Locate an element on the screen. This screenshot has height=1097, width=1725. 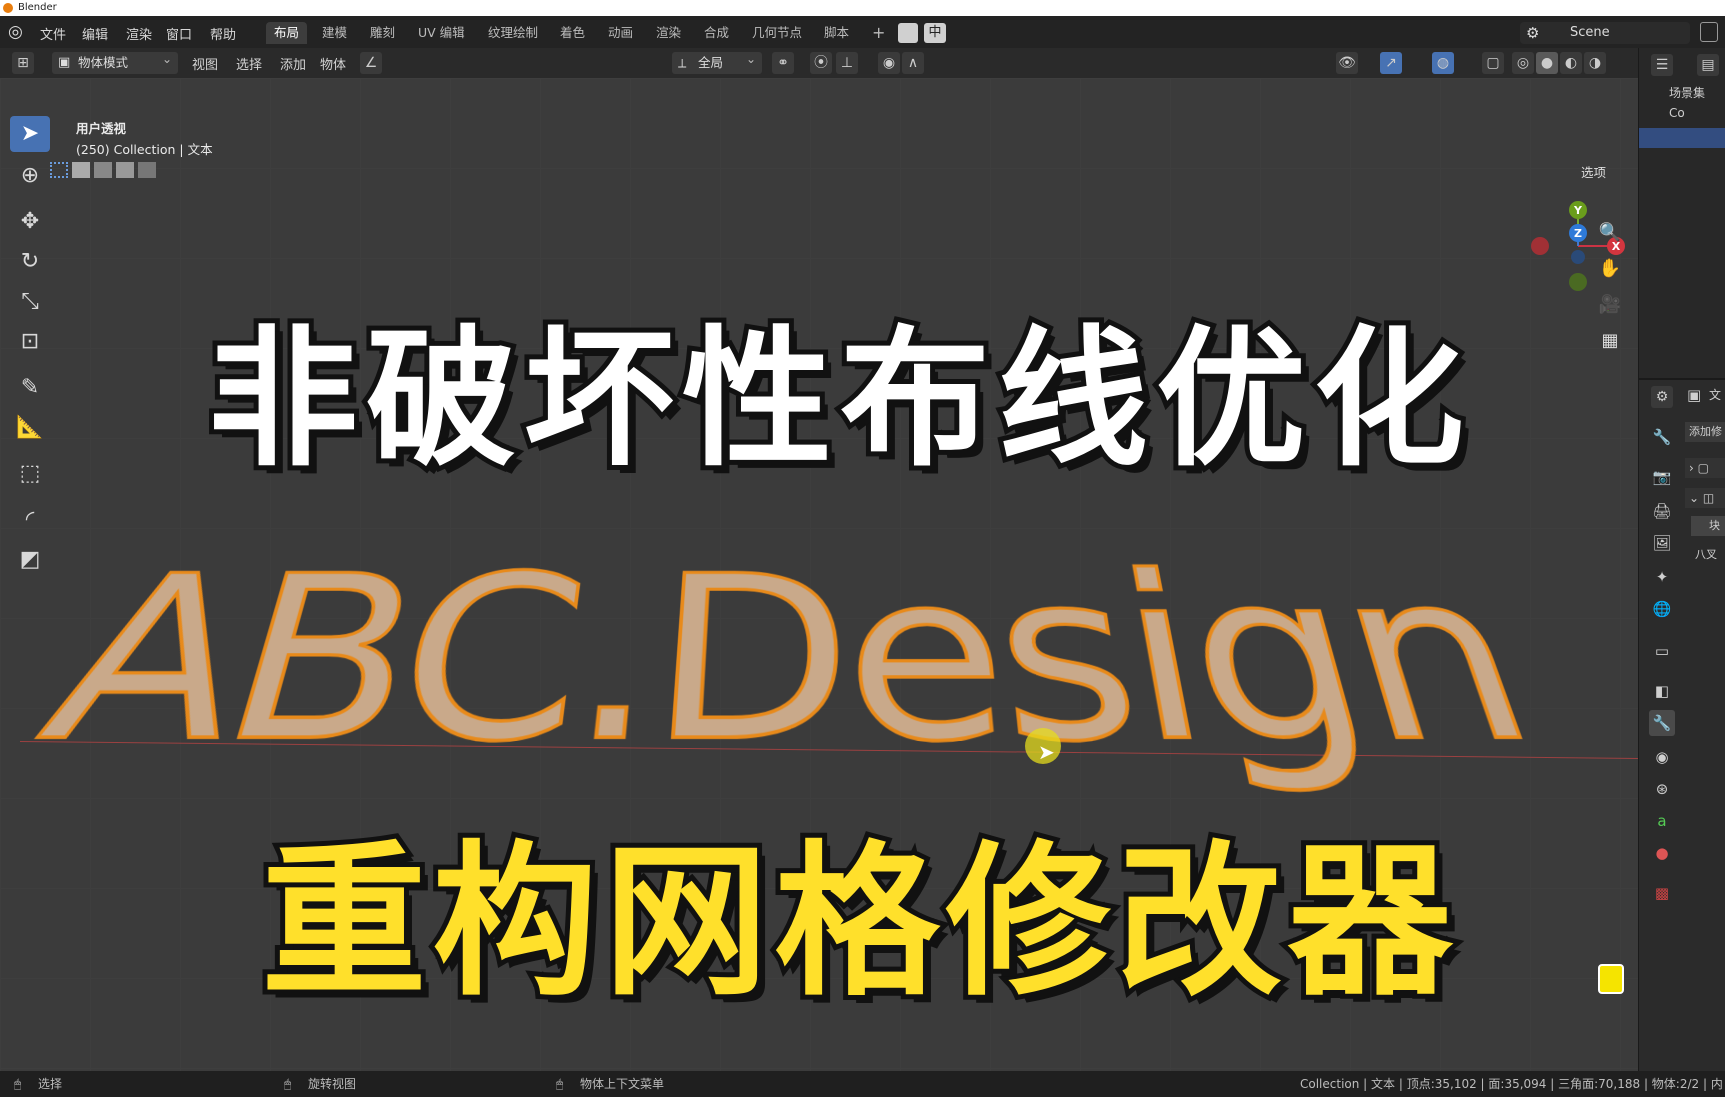
perspective-grid-icon: ▦ is located at coordinates (1610, 341).